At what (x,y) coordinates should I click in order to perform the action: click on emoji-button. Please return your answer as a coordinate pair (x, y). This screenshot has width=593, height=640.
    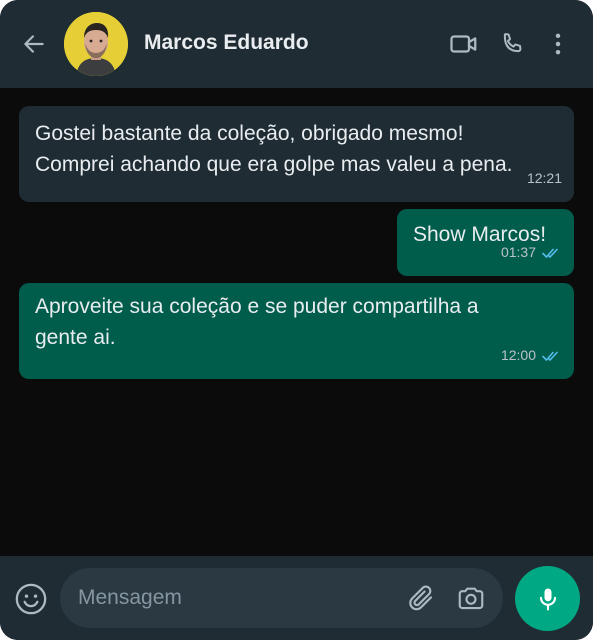
    Looking at the image, I should click on (31, 599).